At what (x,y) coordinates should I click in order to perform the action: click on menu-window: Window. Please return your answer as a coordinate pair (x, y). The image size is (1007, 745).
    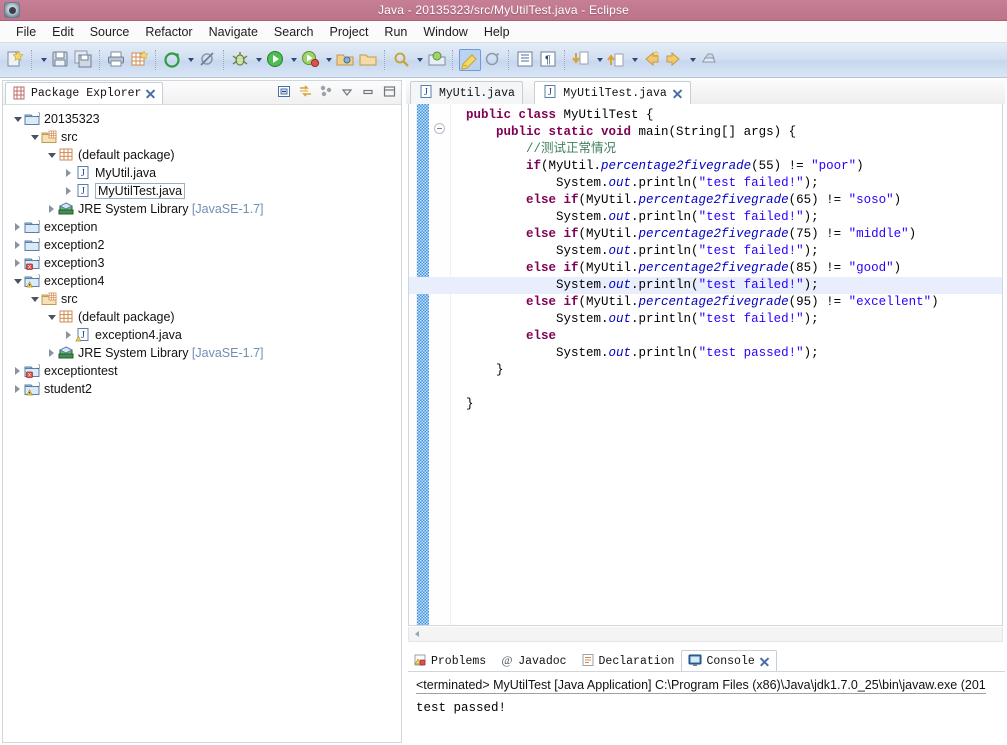
    Looking at the image, I should click on (445, 32).